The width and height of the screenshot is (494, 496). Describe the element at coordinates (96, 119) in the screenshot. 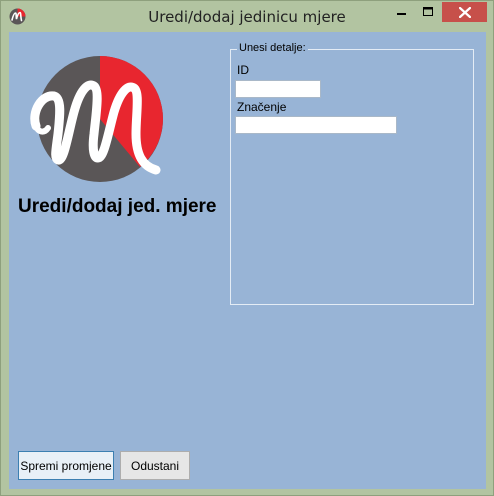

I see `brand-logo` at that location.